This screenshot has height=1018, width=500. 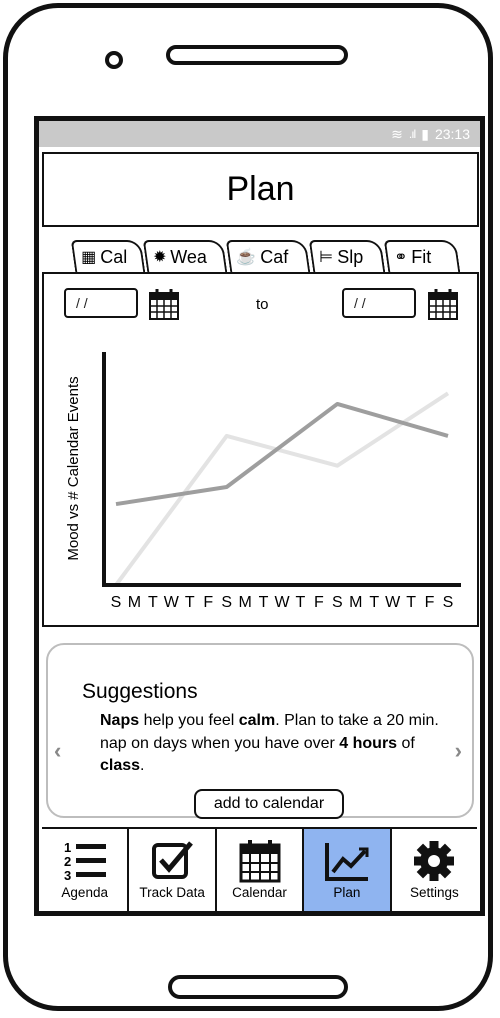 What do you see at coordinates (401, 257) in the screenshot?
I see `bicycle-icon: ⚭` at bounding box center [401, 257].